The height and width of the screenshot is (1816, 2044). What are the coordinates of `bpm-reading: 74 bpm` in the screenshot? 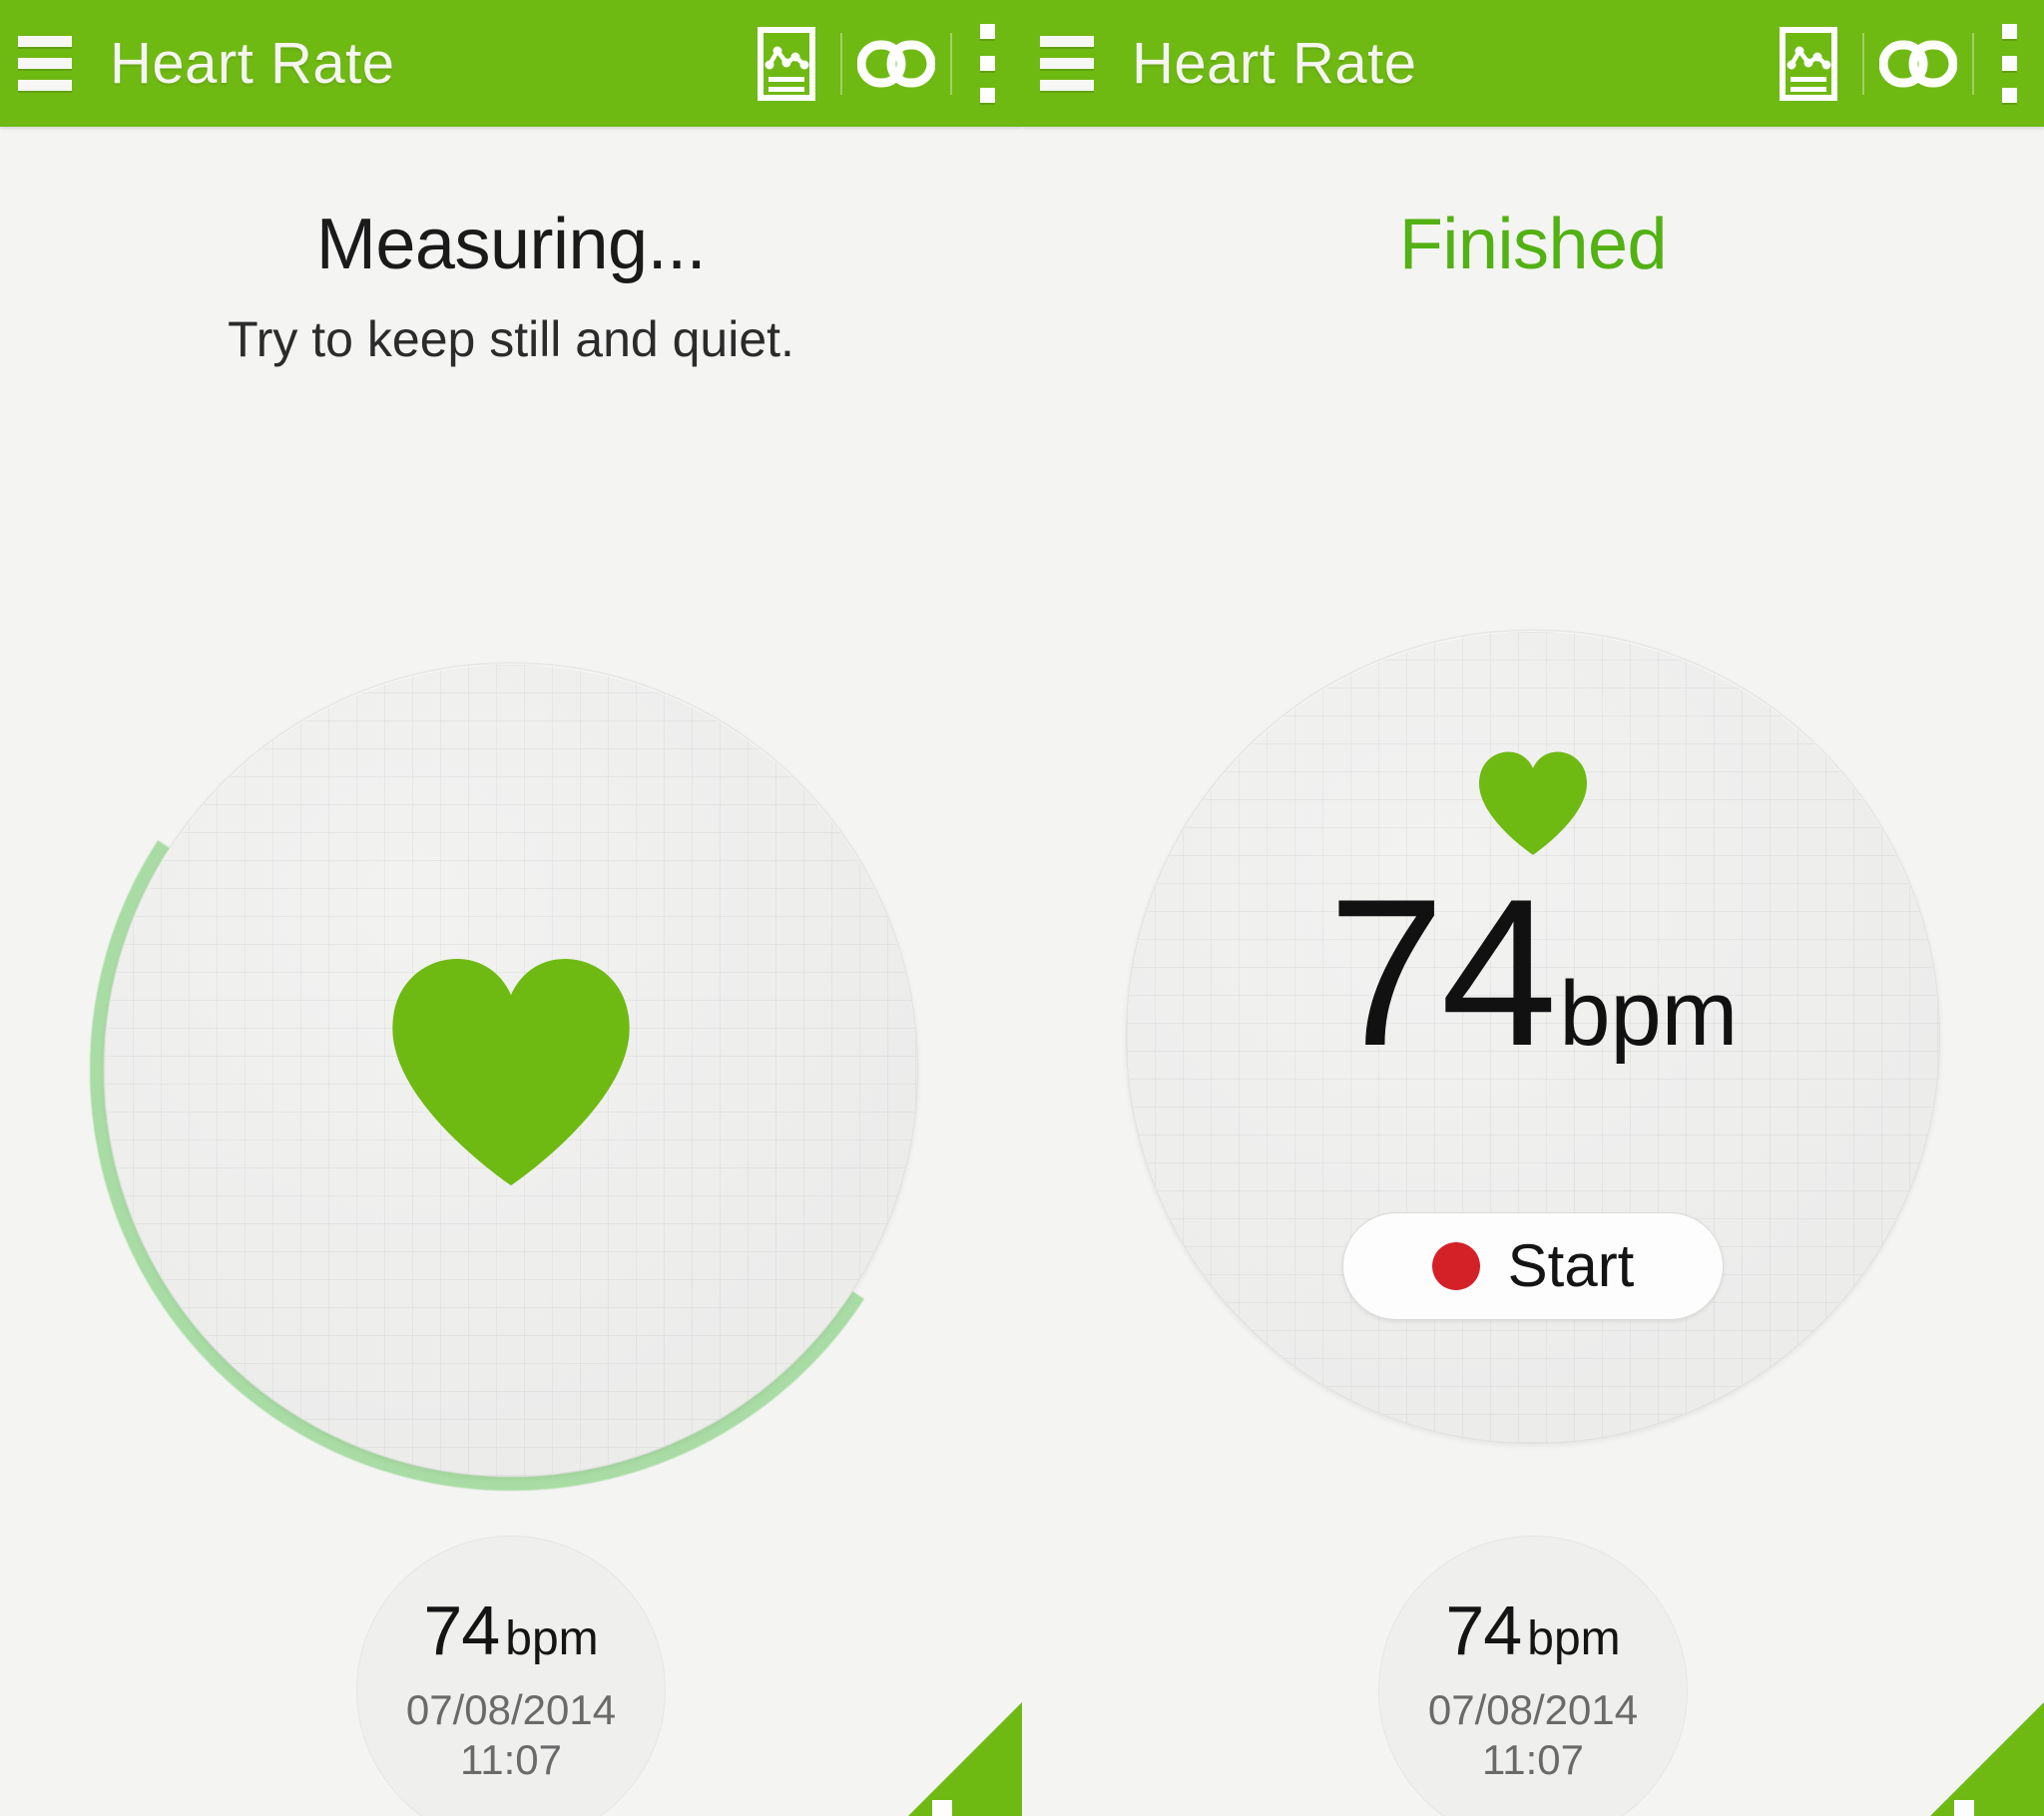 It's located at (1533, 973).